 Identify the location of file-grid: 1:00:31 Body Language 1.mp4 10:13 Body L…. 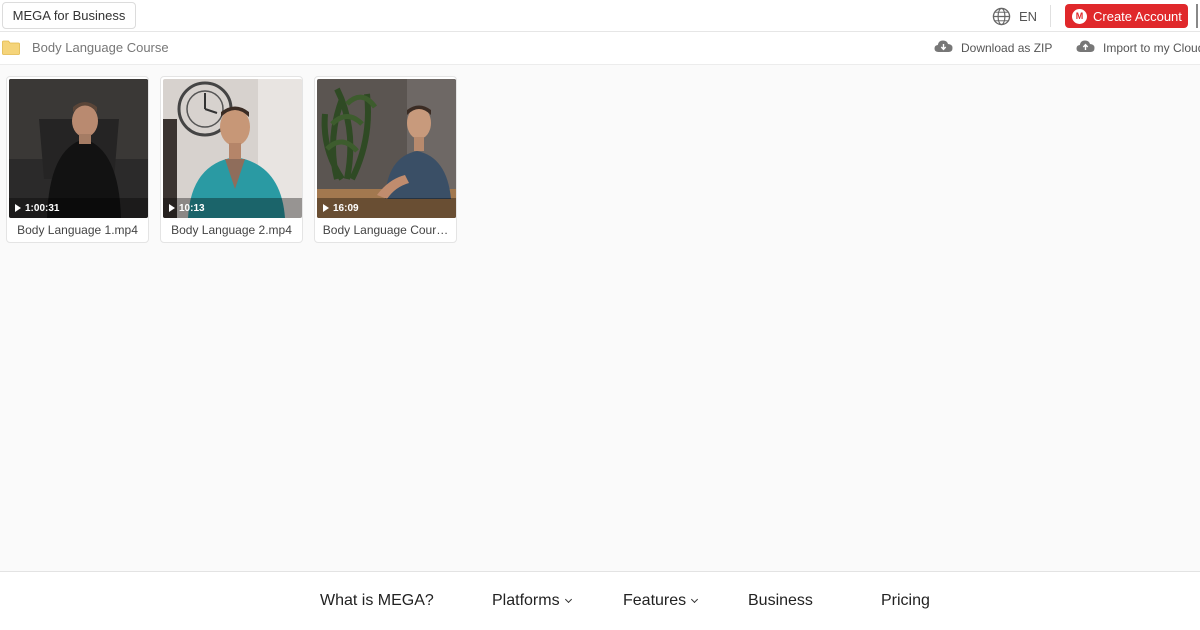
(231, 159).